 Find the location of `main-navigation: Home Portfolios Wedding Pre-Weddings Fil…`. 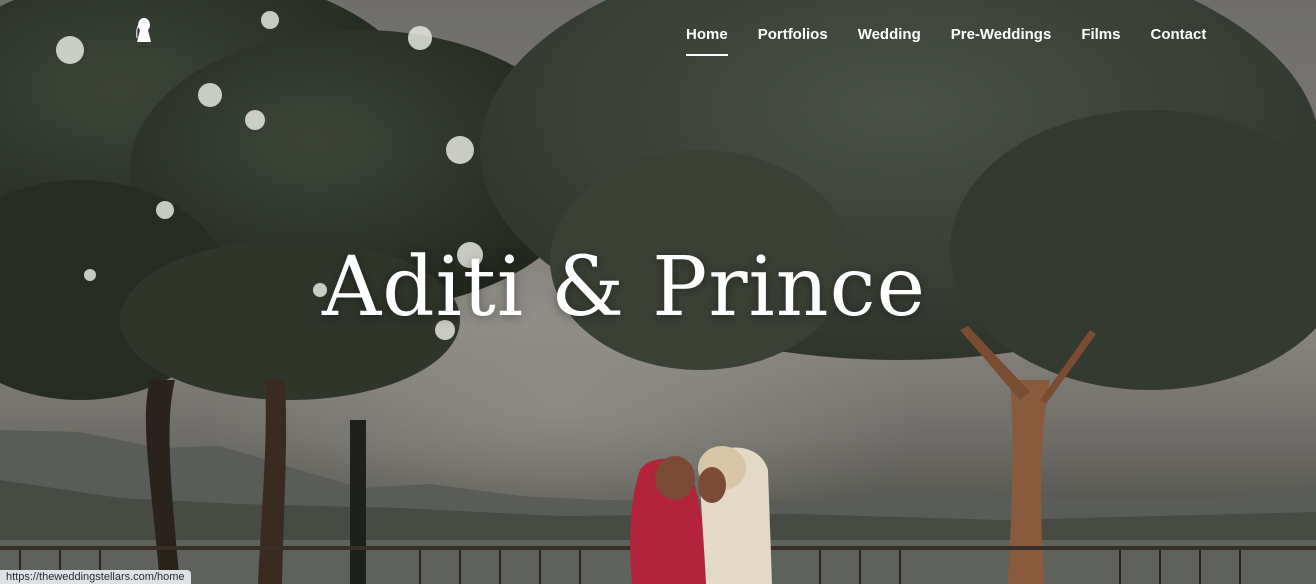

main-navigation: Home Portfolios Wedding Pre-Weddings Fil… is located at coordinates (946, 41).